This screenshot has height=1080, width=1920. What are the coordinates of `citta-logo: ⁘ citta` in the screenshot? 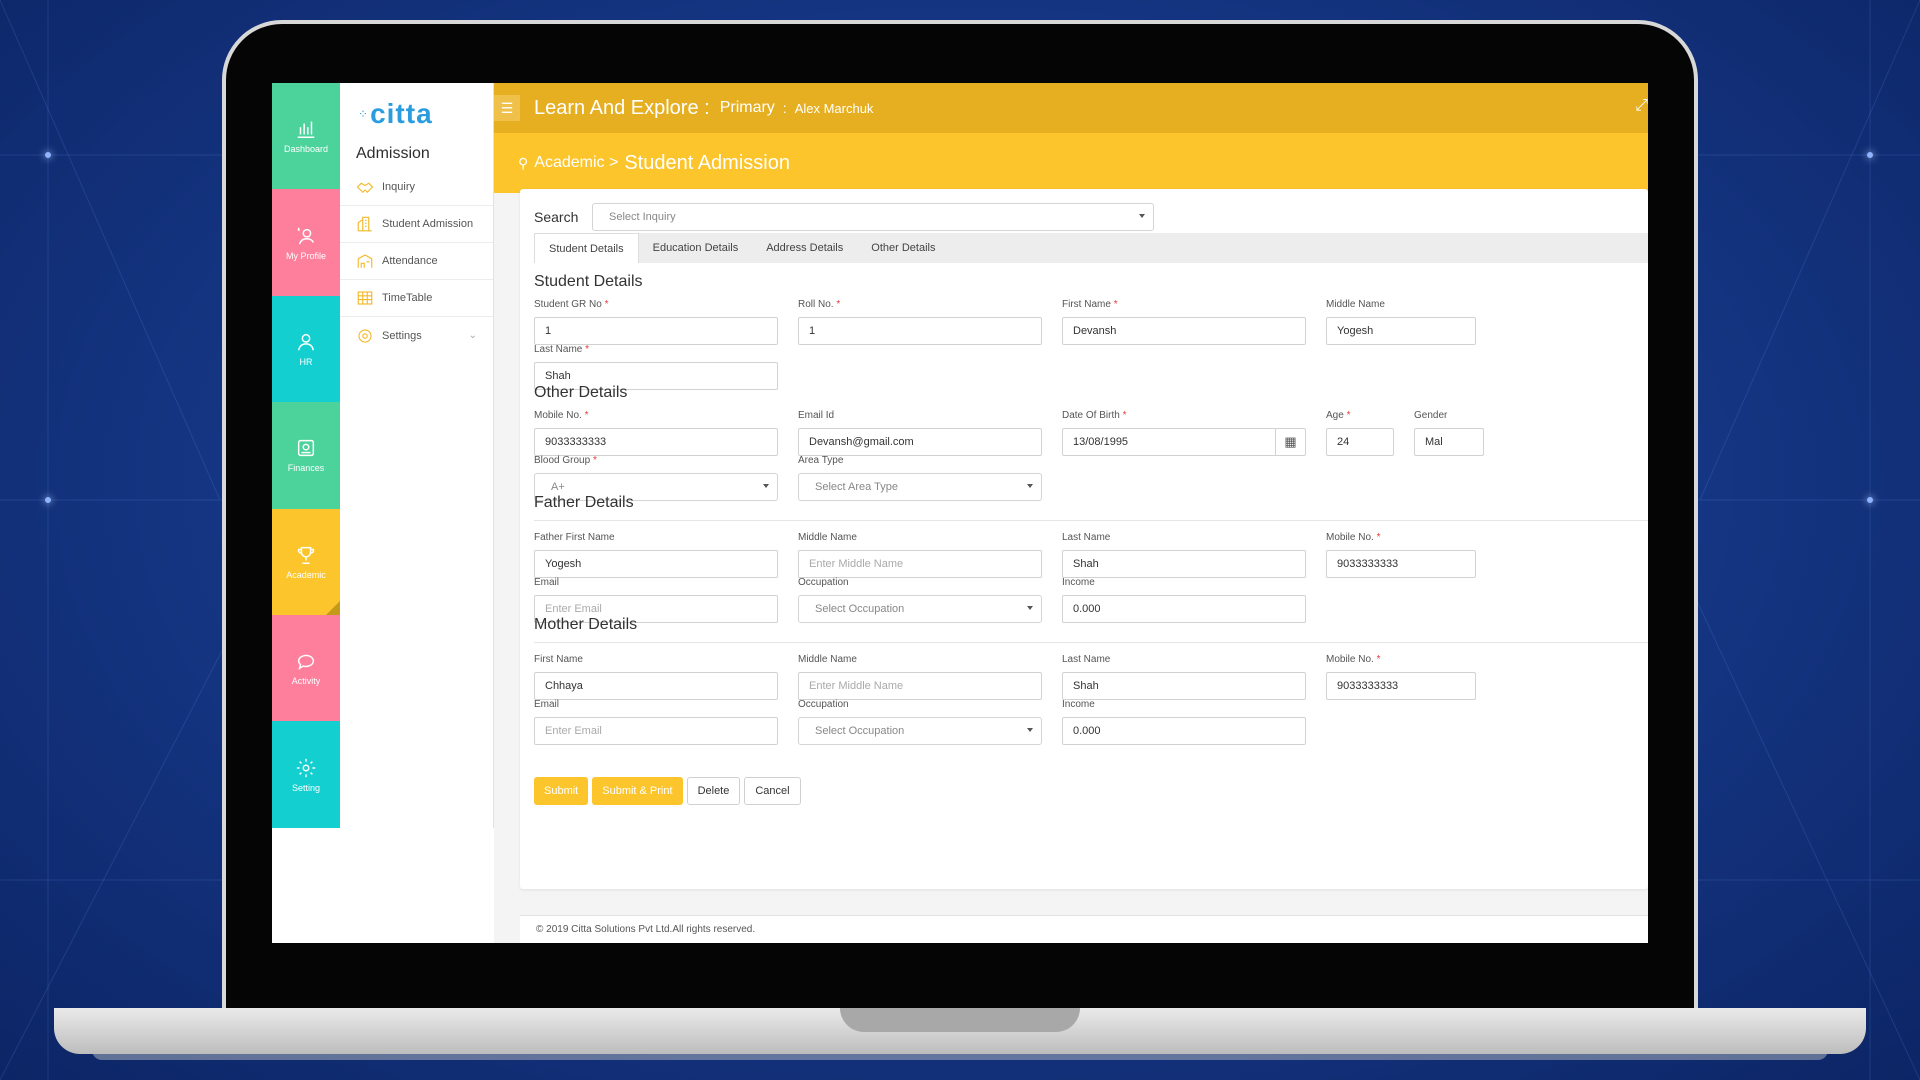 It's located at (416, 106).